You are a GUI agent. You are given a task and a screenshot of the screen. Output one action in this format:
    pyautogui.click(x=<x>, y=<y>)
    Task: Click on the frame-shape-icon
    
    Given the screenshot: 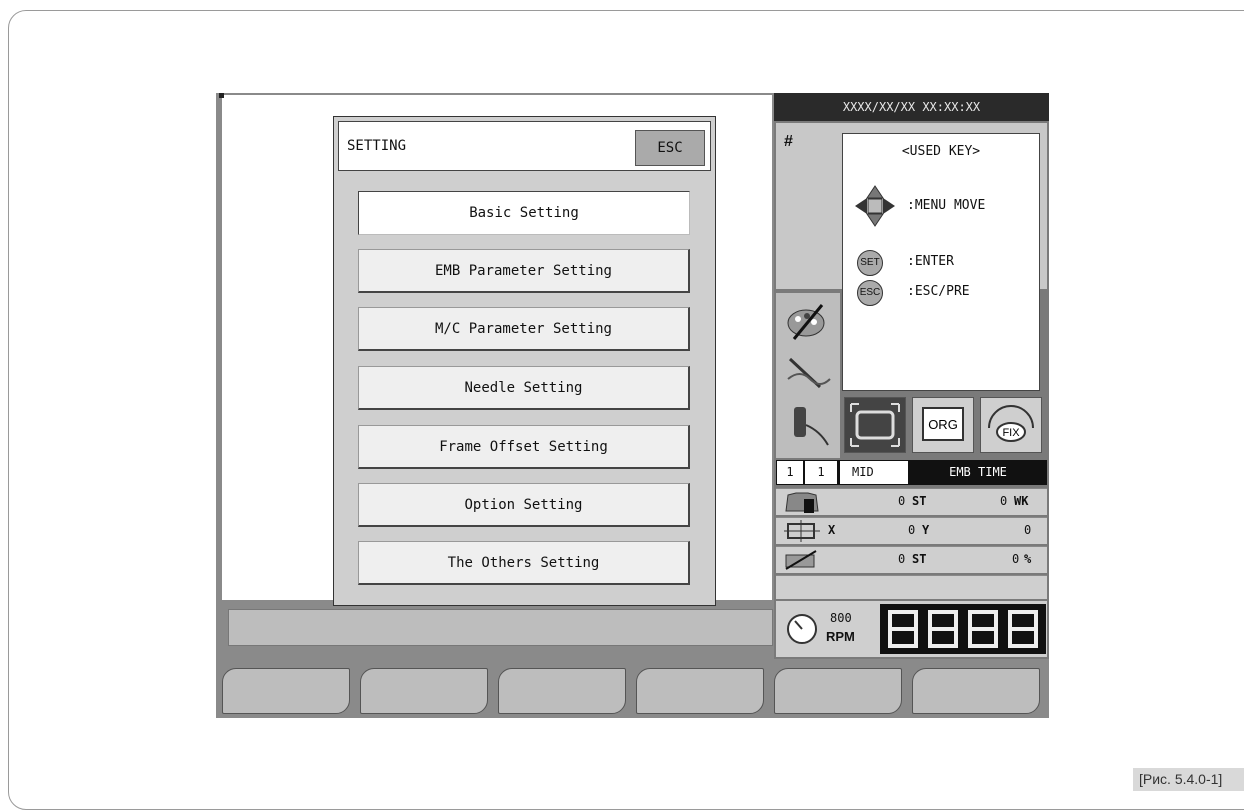 What is the action you would take?
    pyautogui.click(x=875, y=425)
    